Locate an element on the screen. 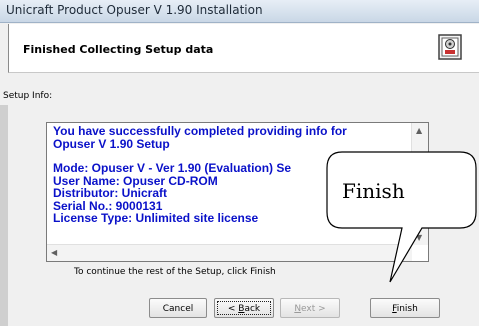 This screenshot has width=479, height=326. next-button: Next > is located at coordinates (310, 308).